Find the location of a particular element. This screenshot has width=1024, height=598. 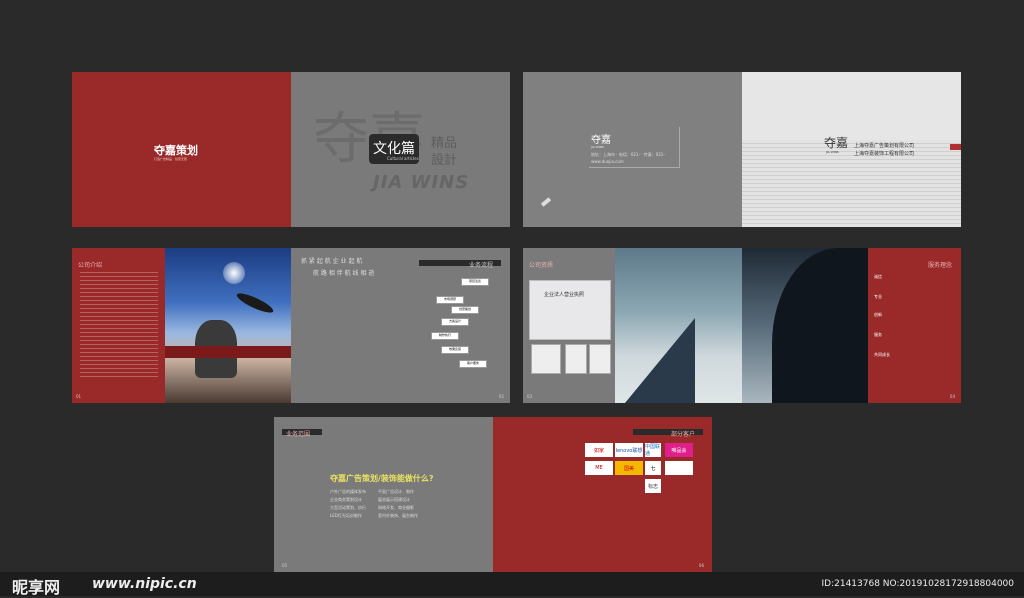

license-certificate: 企业法人营业执照 is located at coordinates (570, 310).